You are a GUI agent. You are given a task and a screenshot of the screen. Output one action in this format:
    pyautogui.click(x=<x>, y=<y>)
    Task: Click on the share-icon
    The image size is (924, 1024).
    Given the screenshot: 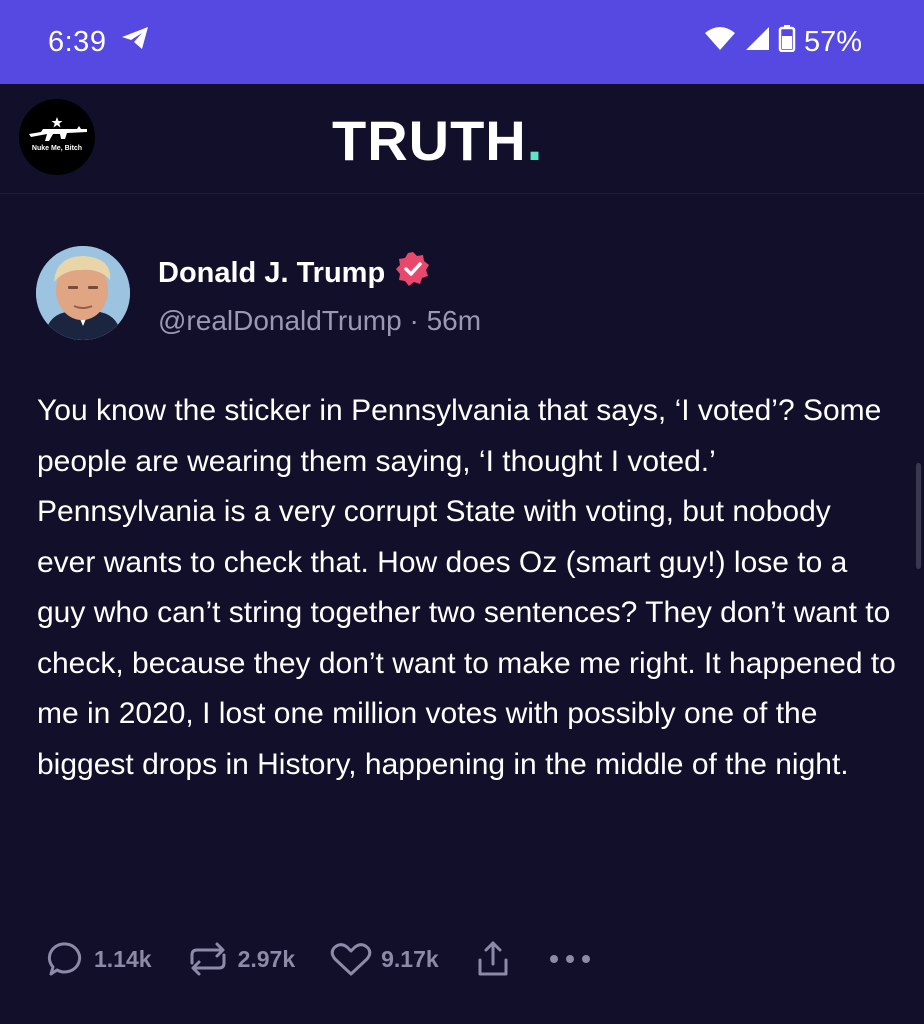 What is the action you would take?
    pyautogui.click(x=493, y=959)
    